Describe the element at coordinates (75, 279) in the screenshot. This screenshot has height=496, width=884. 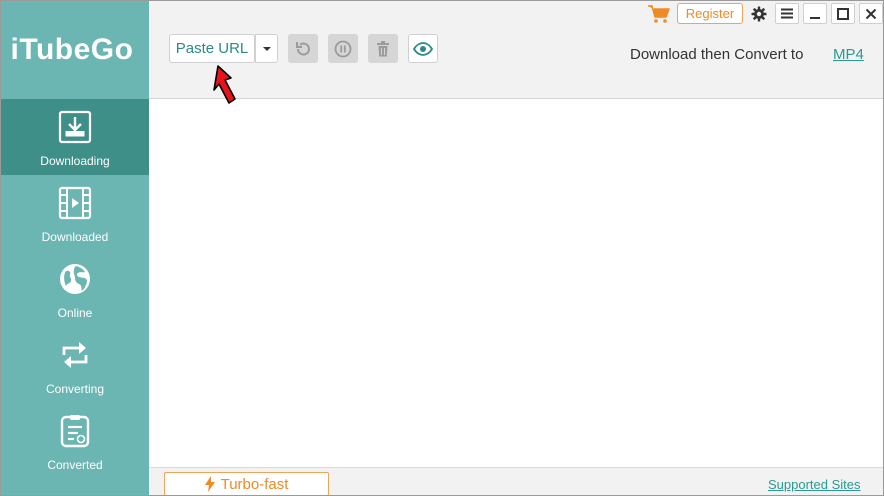
I see `globe-icon` at that location.